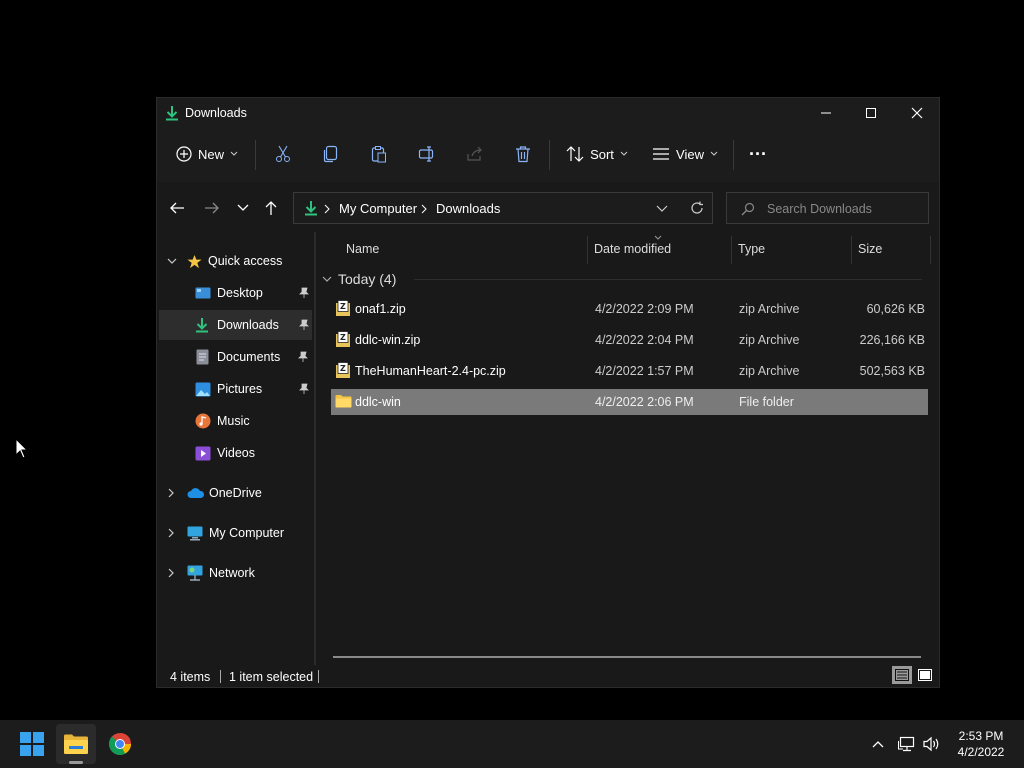  What do you see at coordinates (981, 752) in the screenshot?
I see `clock-date: 4/2/2022` at bounding box center [981, 752].